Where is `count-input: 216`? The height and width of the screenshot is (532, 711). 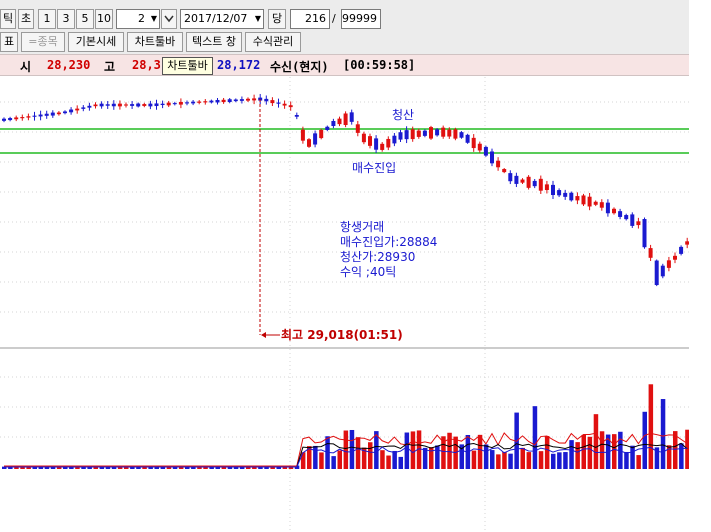 count-input: 216 is located at coordinates (310, 19).